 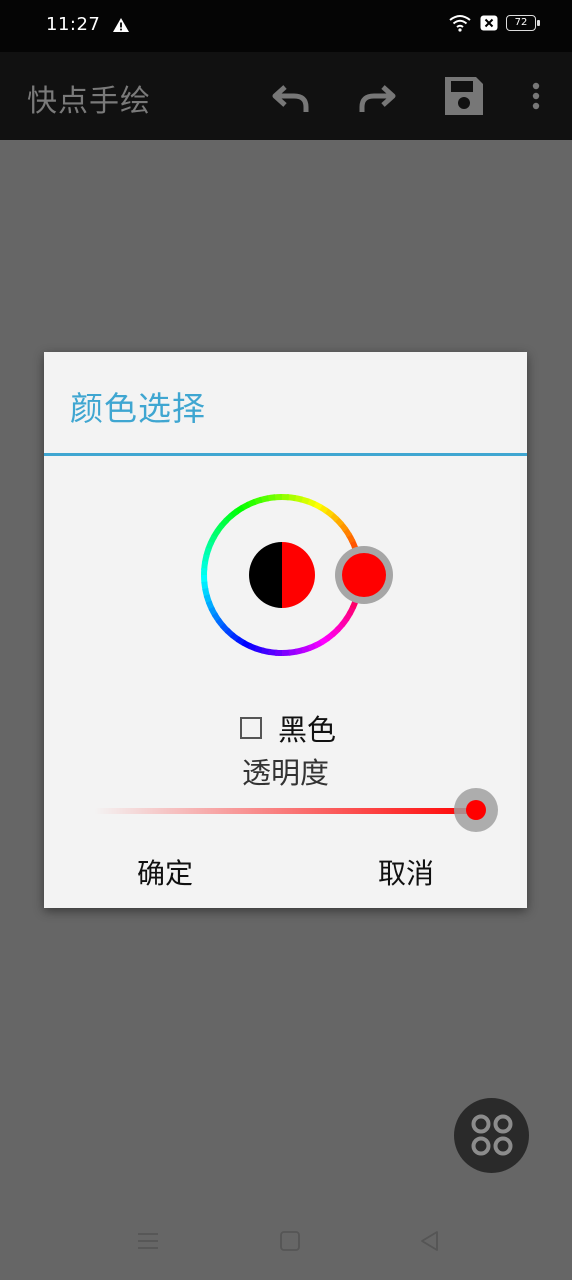 I want to click on more-options-button, so click(x=536, y=96).